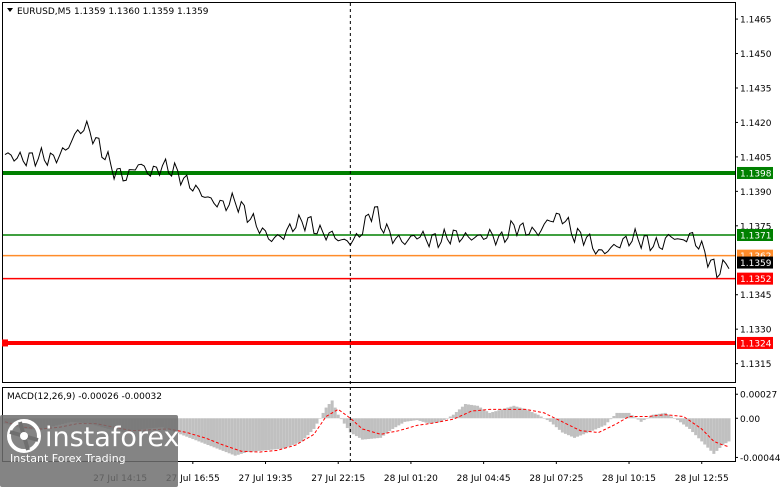 The height and width of the screenshot is (489, 781). Describe the element at coordinates (760, 459) in the screenshot. I see `macd-tick-label: -0.00044` at that location.